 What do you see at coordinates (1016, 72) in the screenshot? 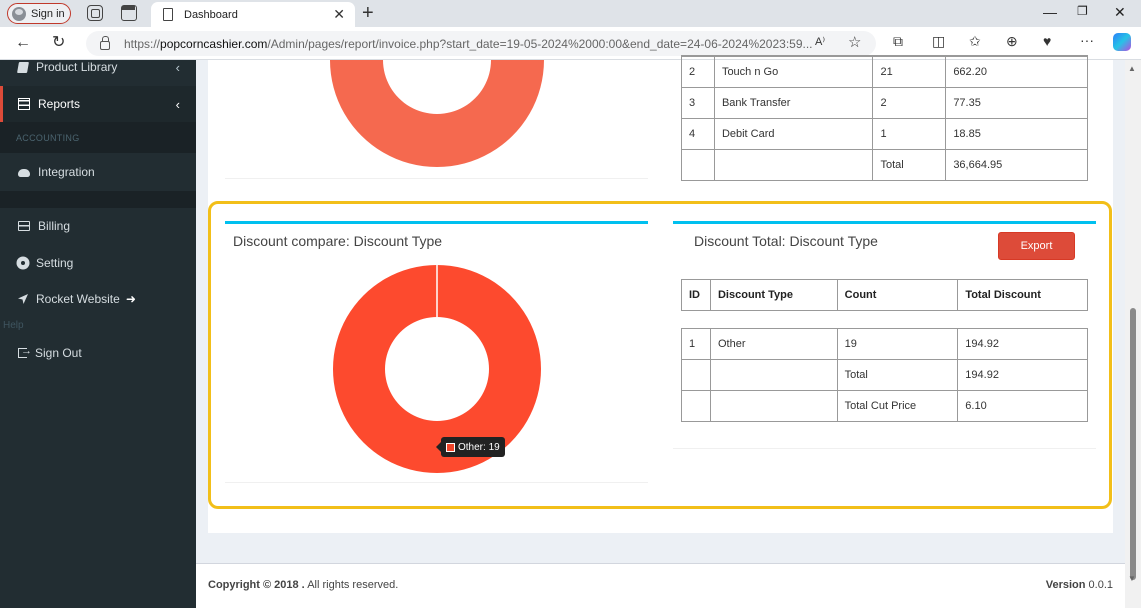
I see `cell-amount: 662.20` at bounding box center [1016, 72].